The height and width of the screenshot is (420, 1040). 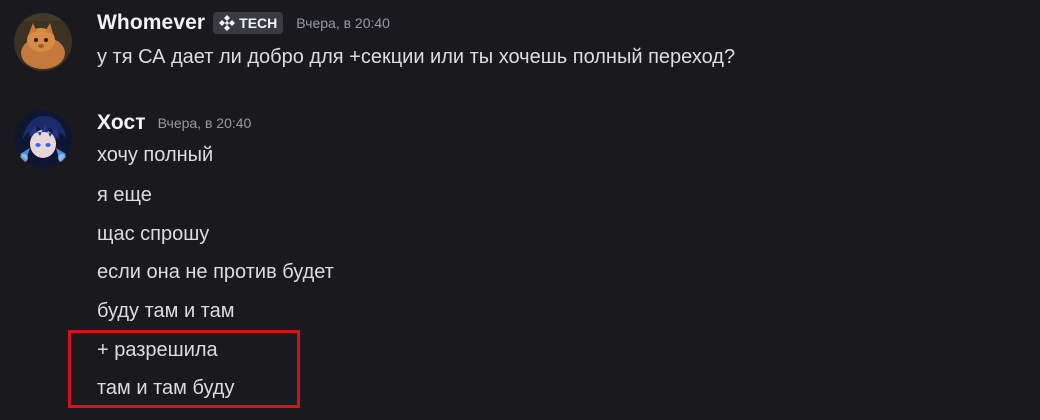 I want to click on guild-tag-label: TECH, so click(x=258, y=23).